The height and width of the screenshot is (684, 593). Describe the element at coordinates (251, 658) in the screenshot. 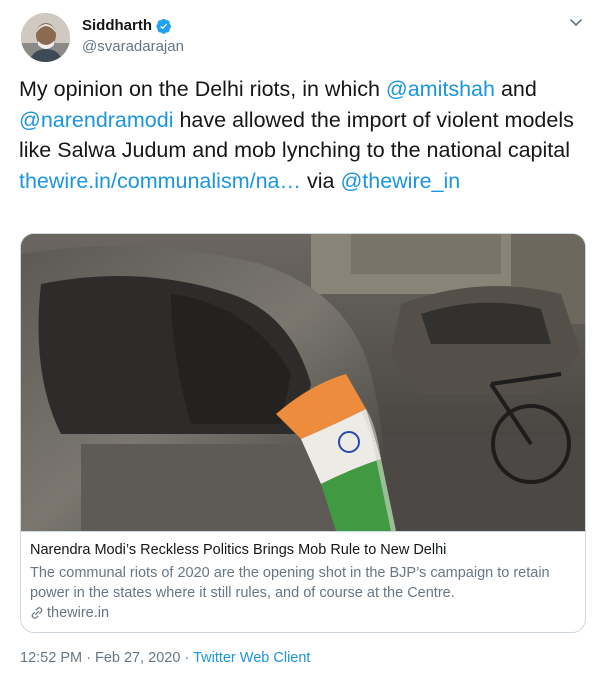

I see `tweet-client: Twitter Web Client` at that location.